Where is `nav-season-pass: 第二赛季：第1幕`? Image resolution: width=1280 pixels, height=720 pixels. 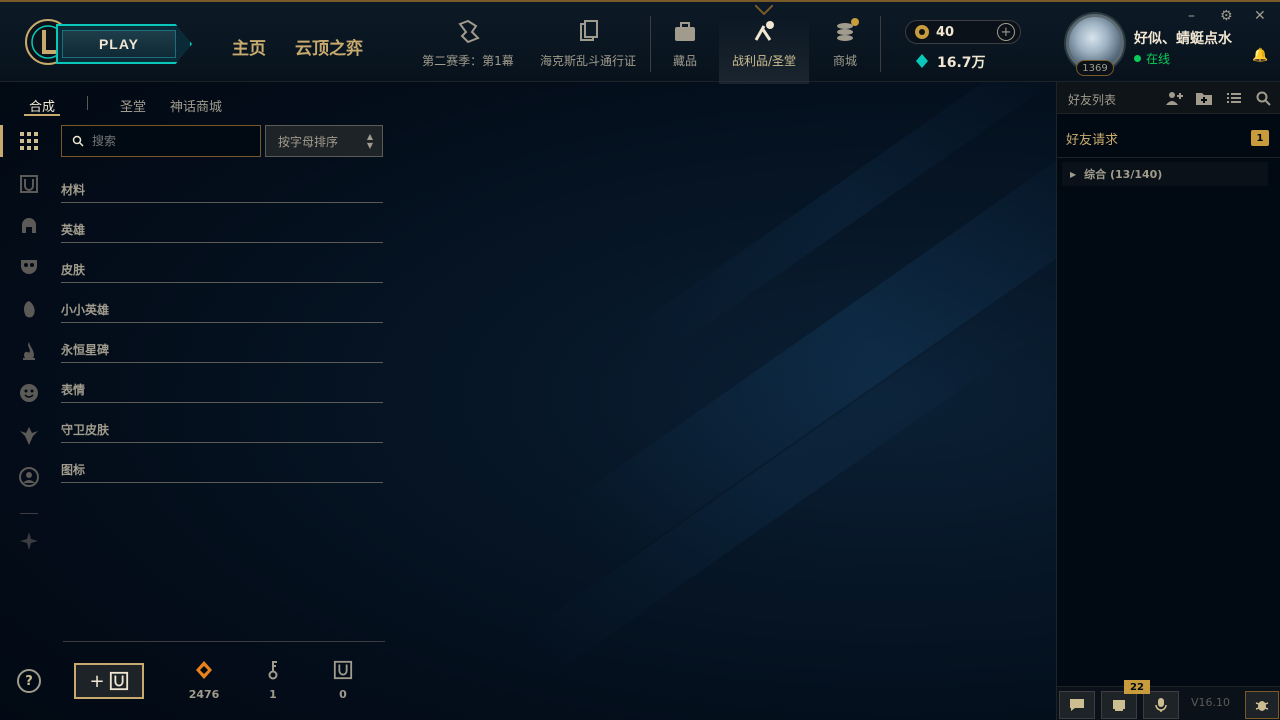 nav-season-pass: 第二赛季：第1幕 is located at coordinates (468, 50).